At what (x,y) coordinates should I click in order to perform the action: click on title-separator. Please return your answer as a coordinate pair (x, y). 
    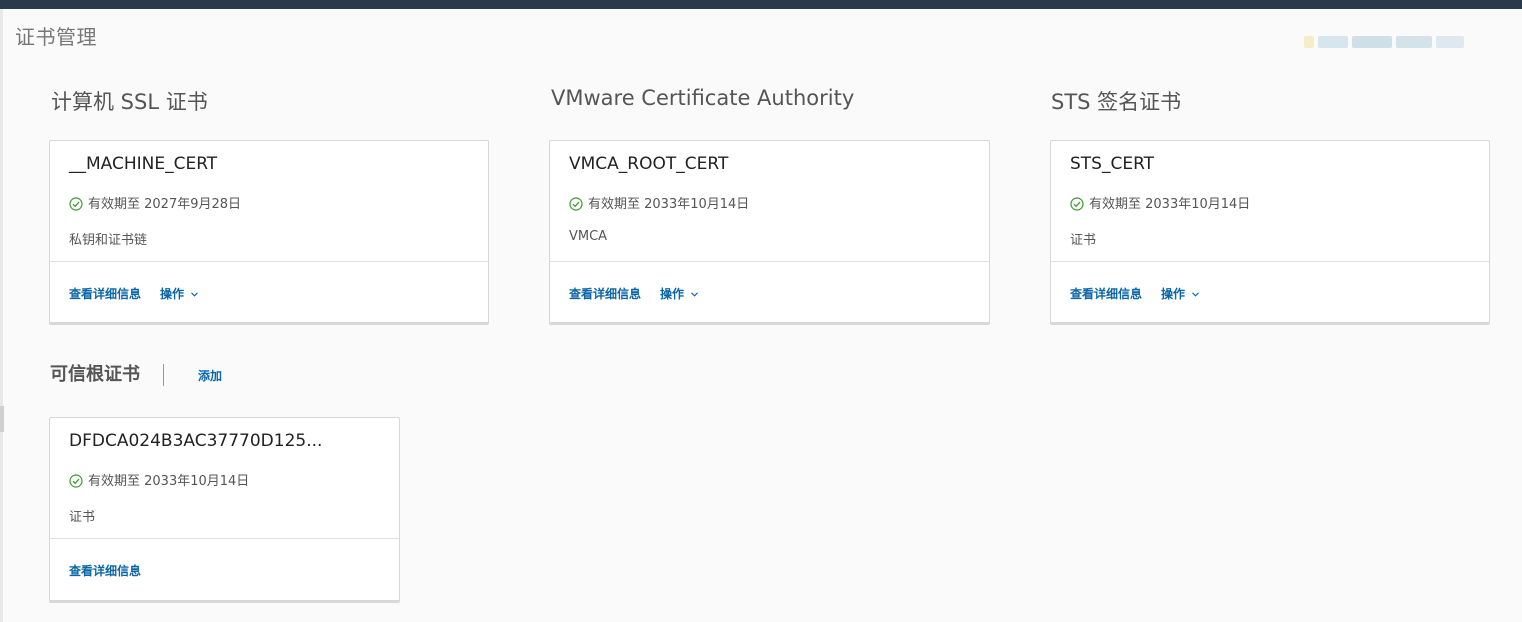
    Looking at the image, I should click on (163, 375).